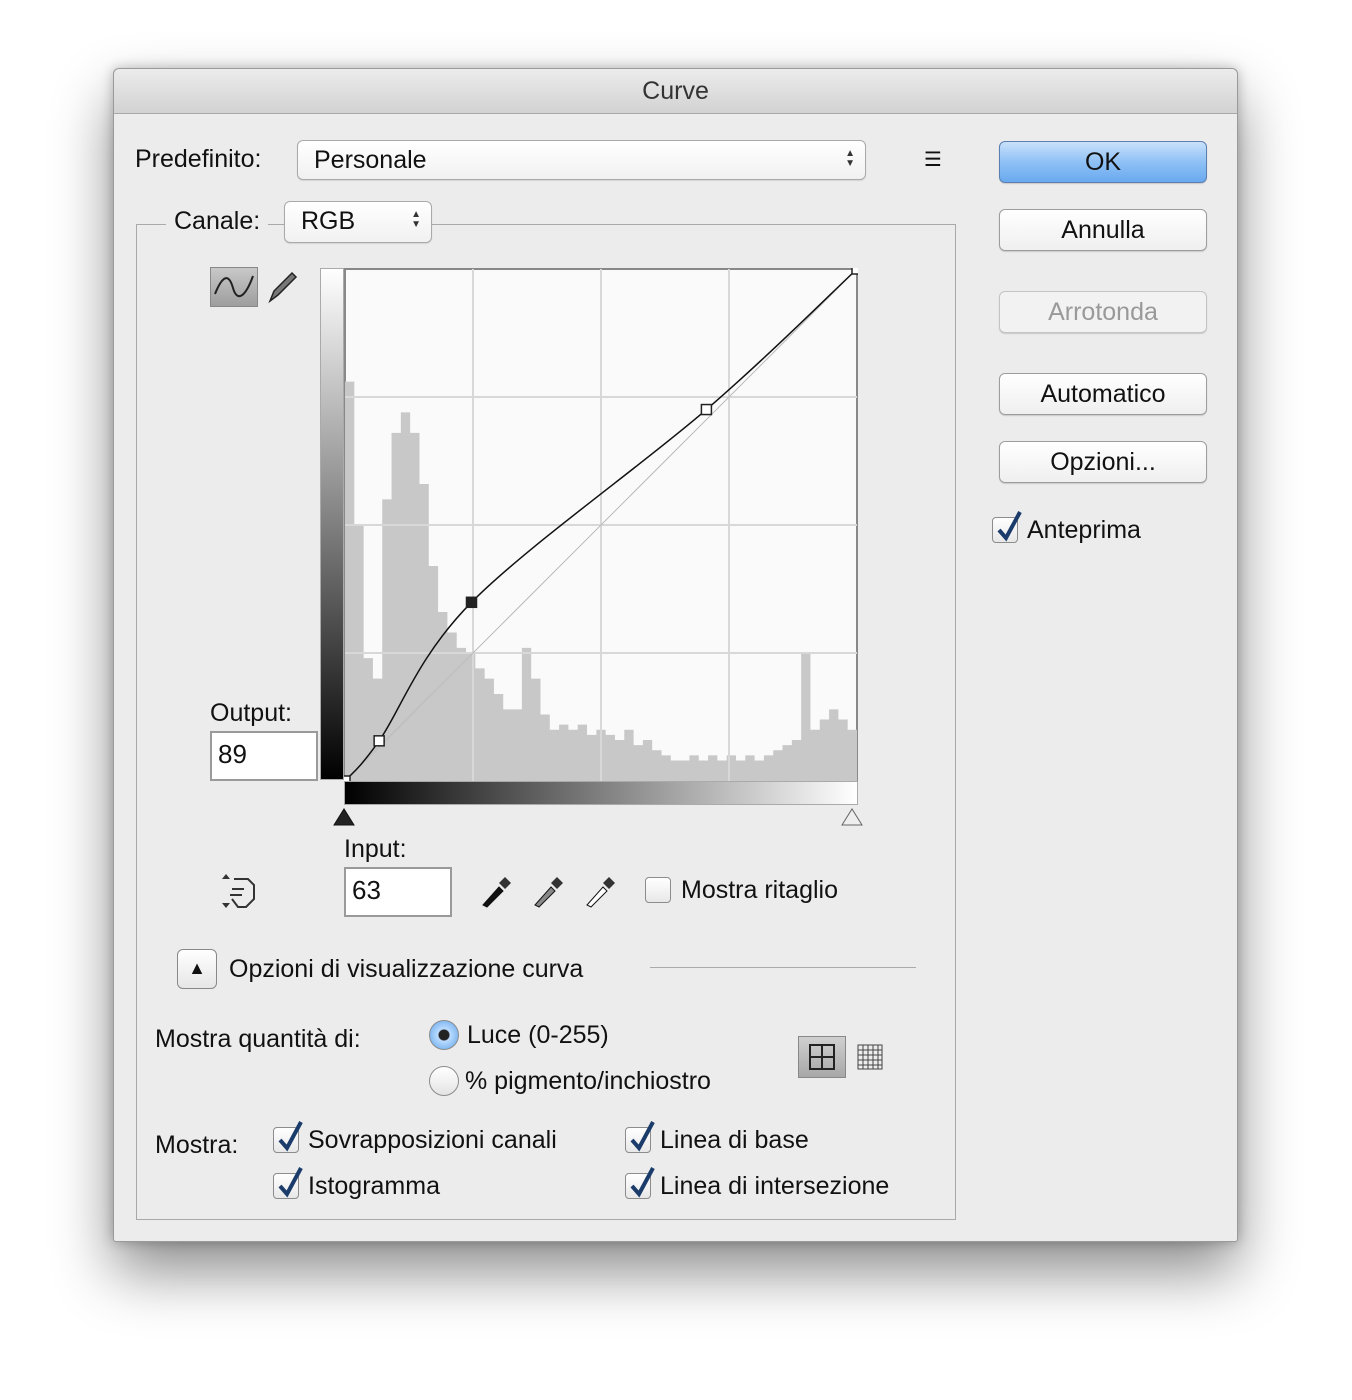 The width and height of the screenshot is (1352, 1400). Describe the element at coordinates (374, 1186) in the screenshot. I see `histogram-label: Istogramma` at that location.